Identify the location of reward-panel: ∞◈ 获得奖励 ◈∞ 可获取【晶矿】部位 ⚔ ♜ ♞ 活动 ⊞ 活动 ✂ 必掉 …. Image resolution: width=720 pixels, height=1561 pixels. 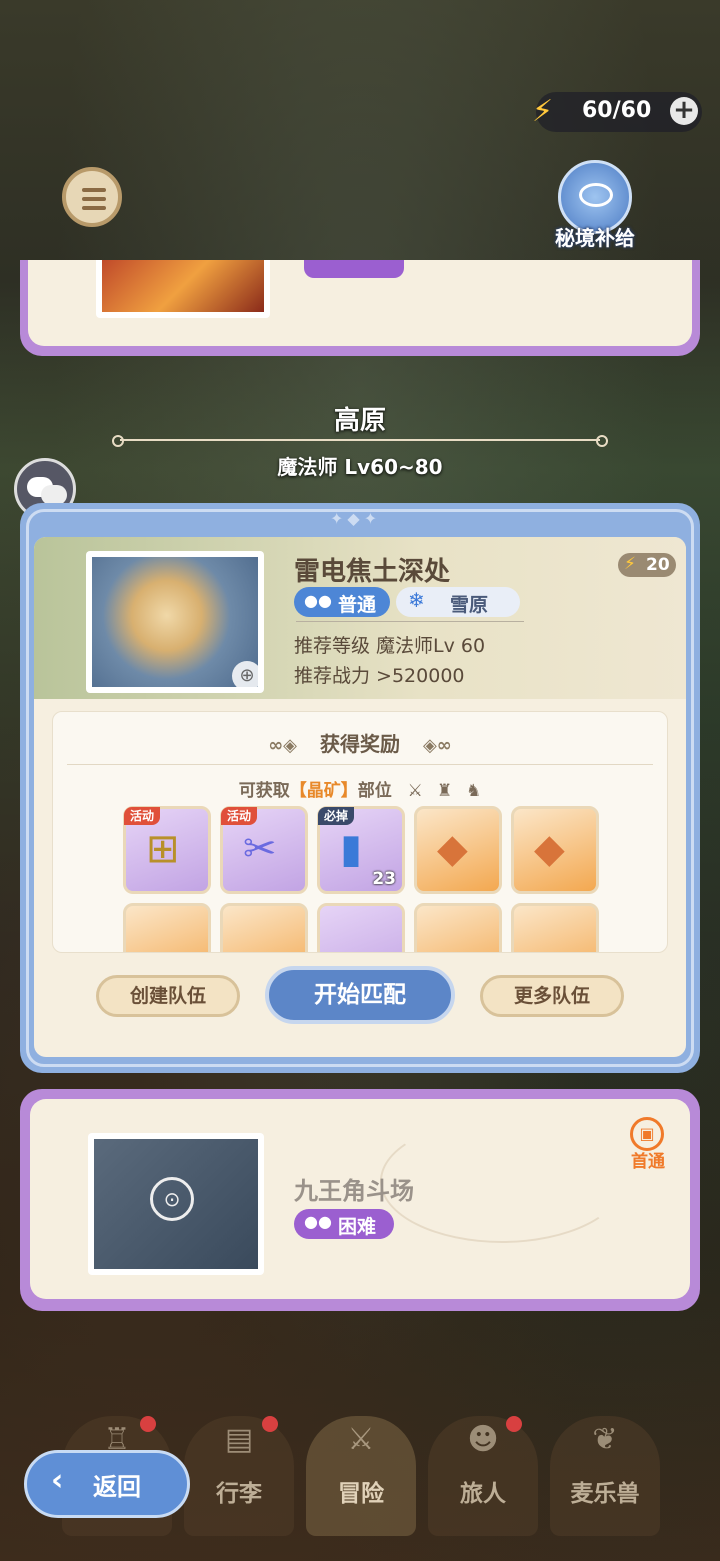
(360, 832).